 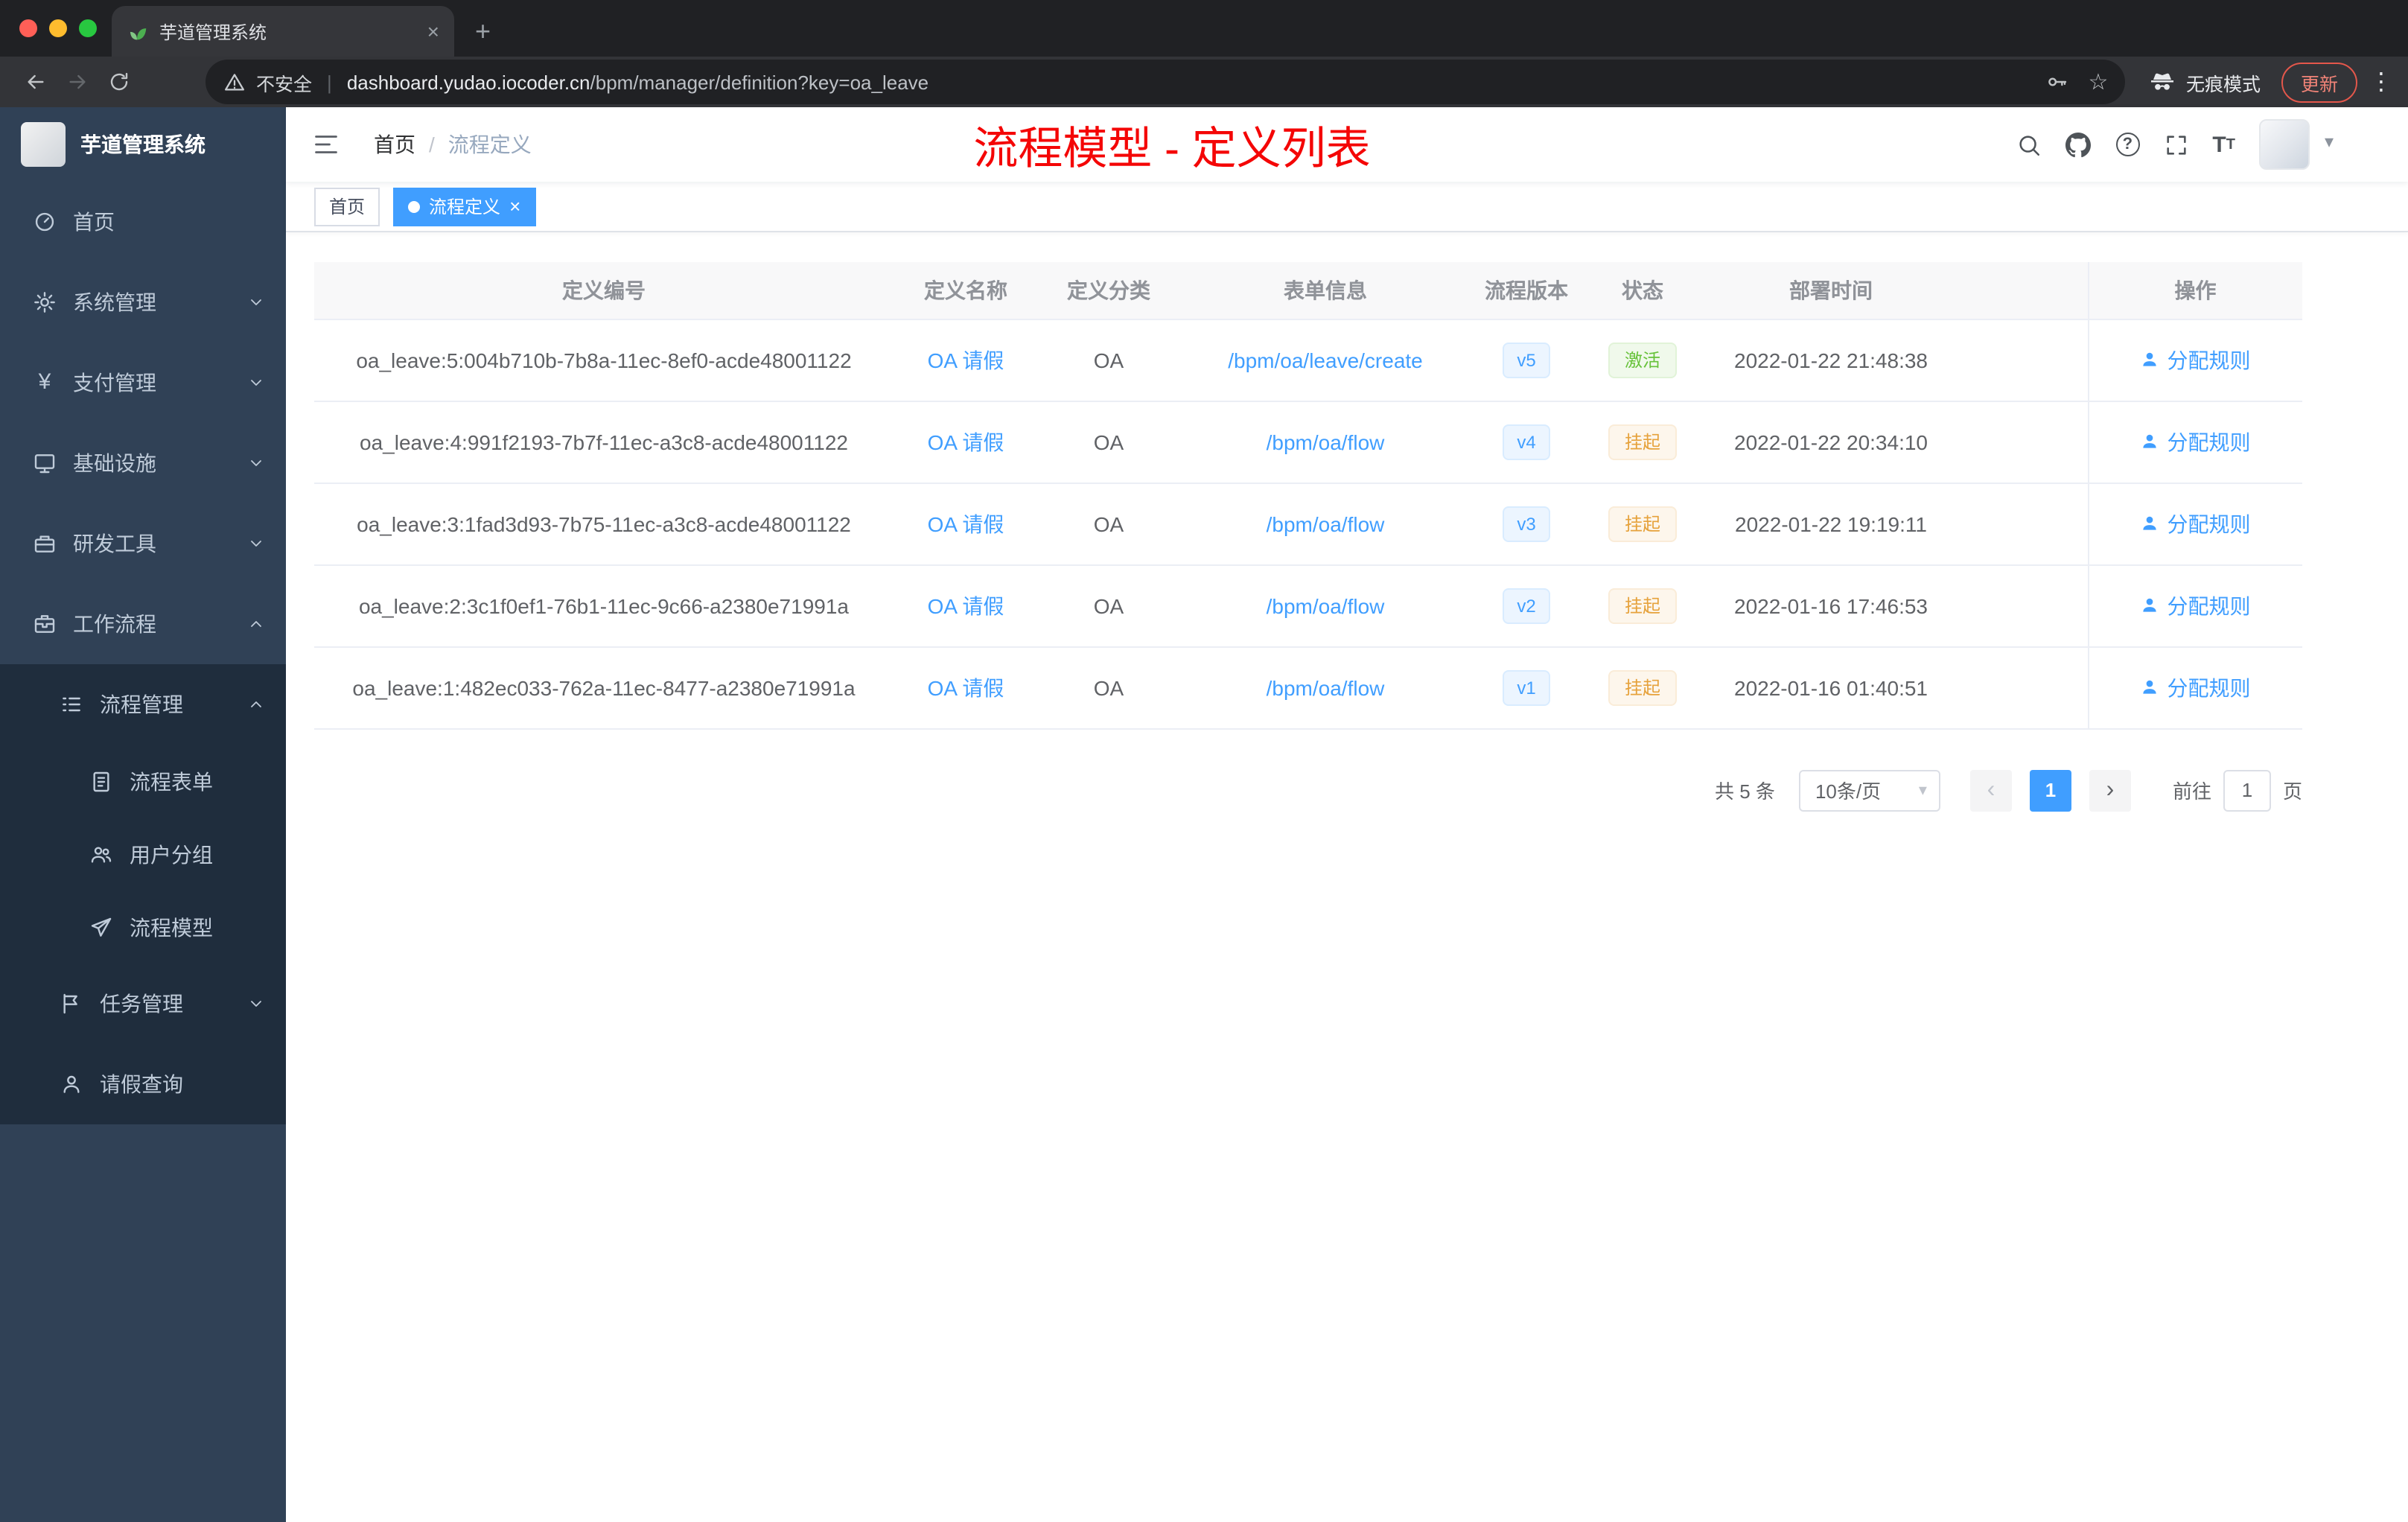 What do you see at coordinates (514, 206) in the screenshot?
I see `tag-close-icon: ×` at bounding box center [514, 206].